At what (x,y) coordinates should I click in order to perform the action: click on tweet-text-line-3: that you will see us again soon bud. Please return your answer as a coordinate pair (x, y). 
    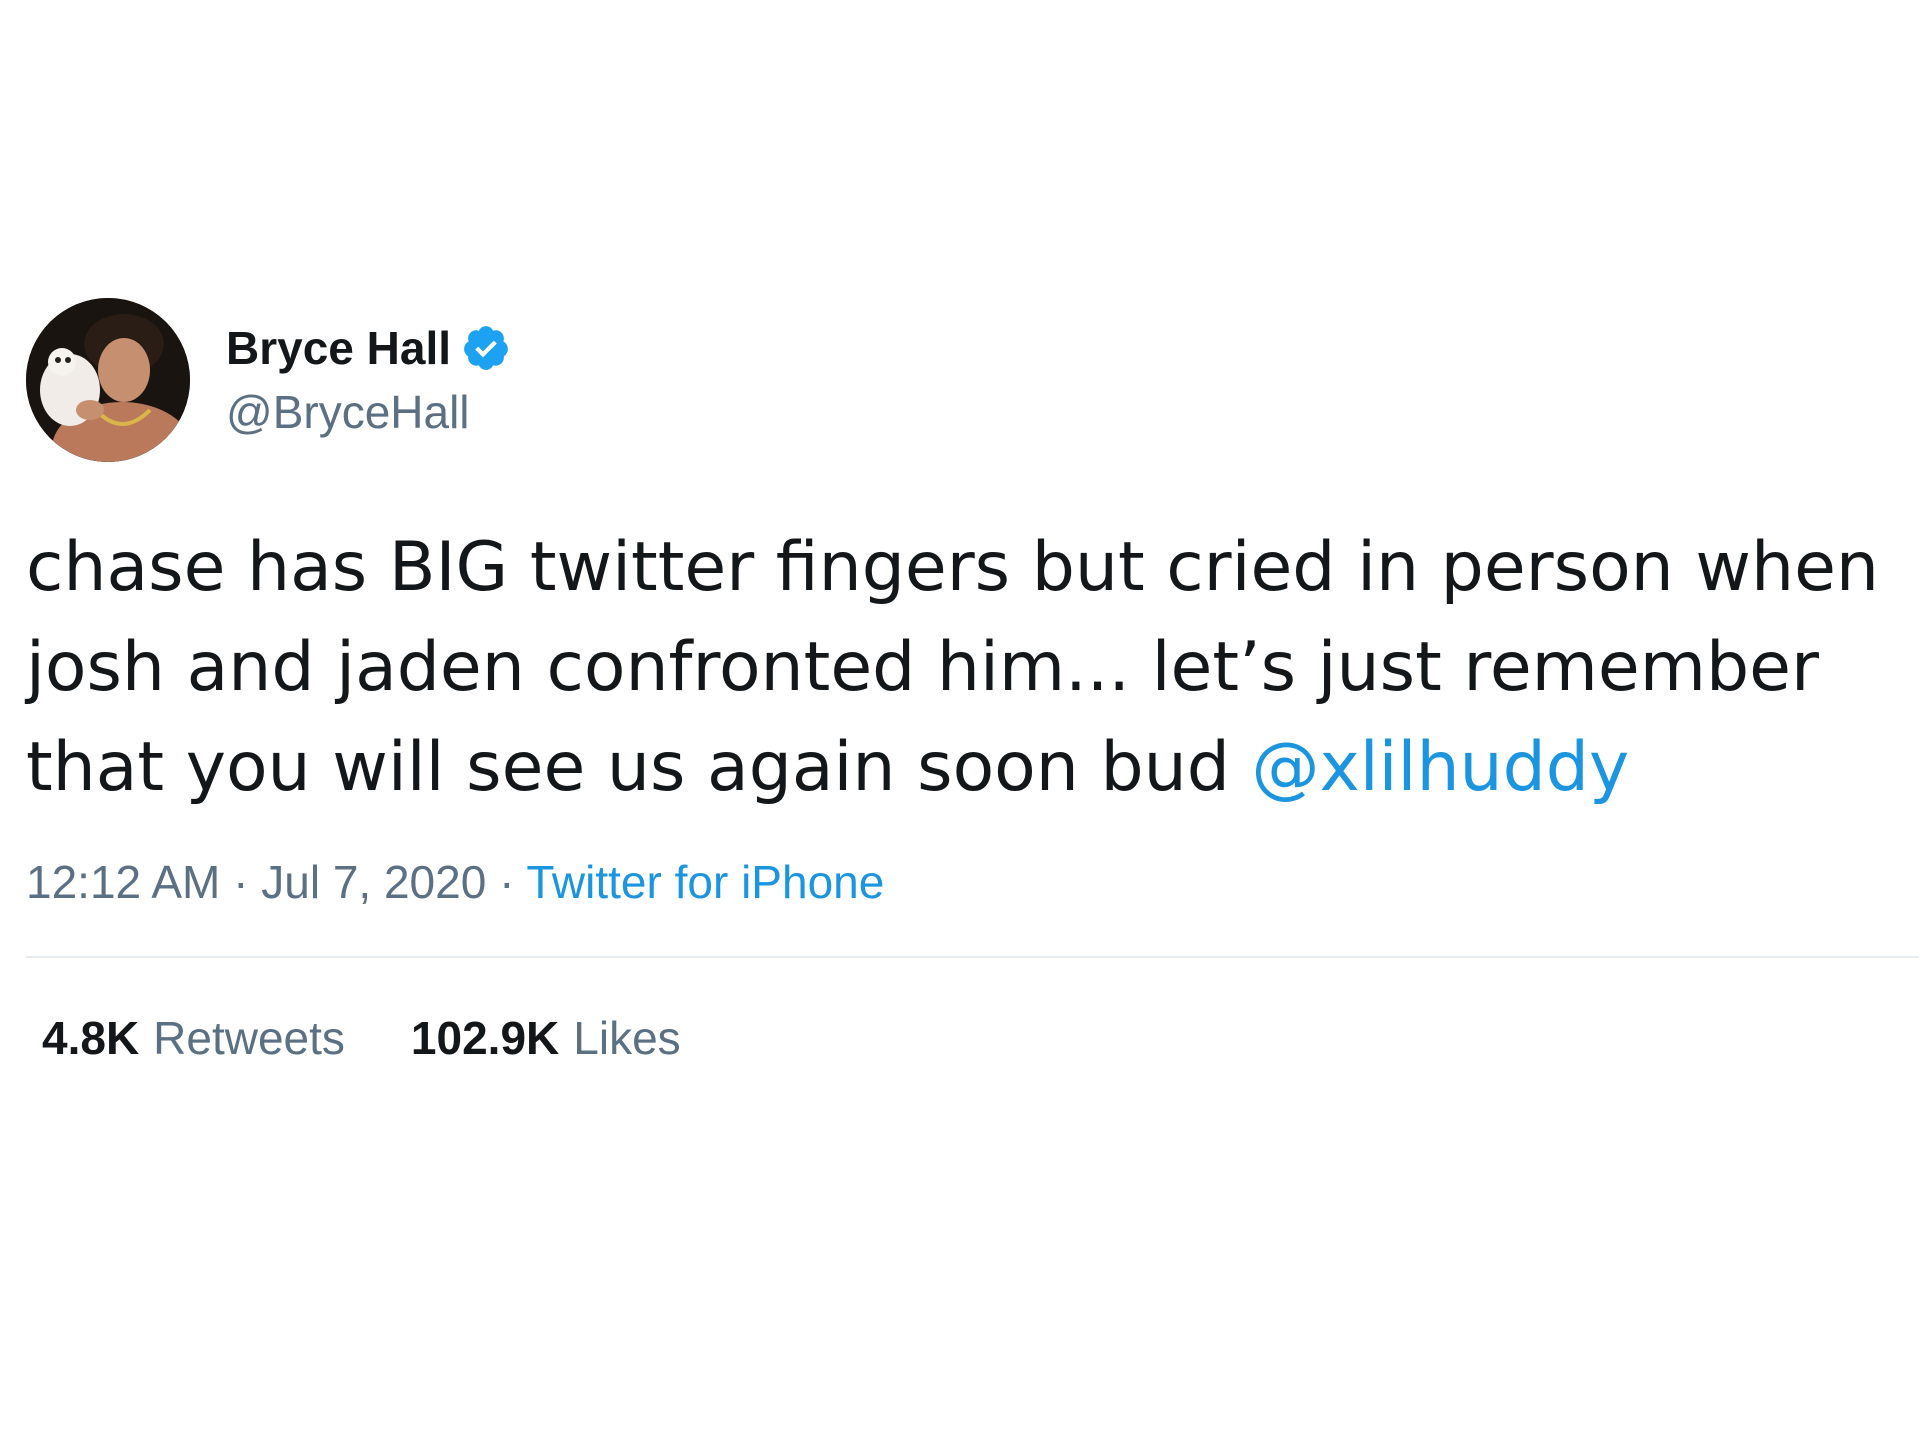
    Looking at the image, I should click on (639, 767).